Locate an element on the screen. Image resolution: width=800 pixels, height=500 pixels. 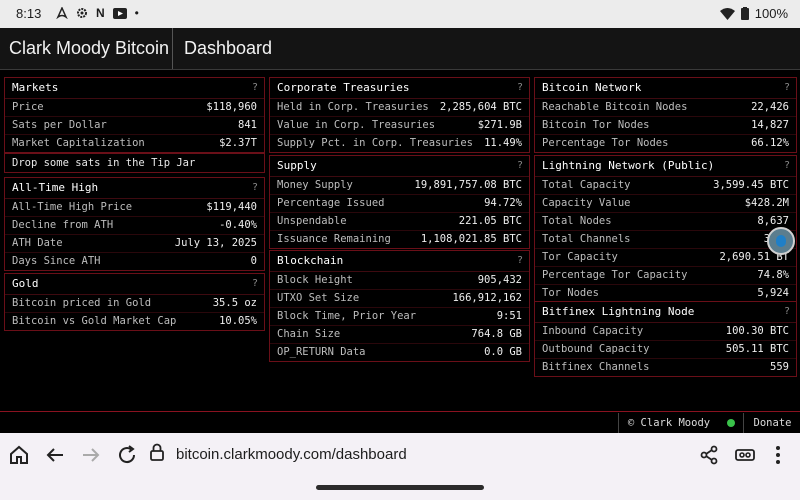
stat-label: Capacity Value is located at coordinates (586, 203).